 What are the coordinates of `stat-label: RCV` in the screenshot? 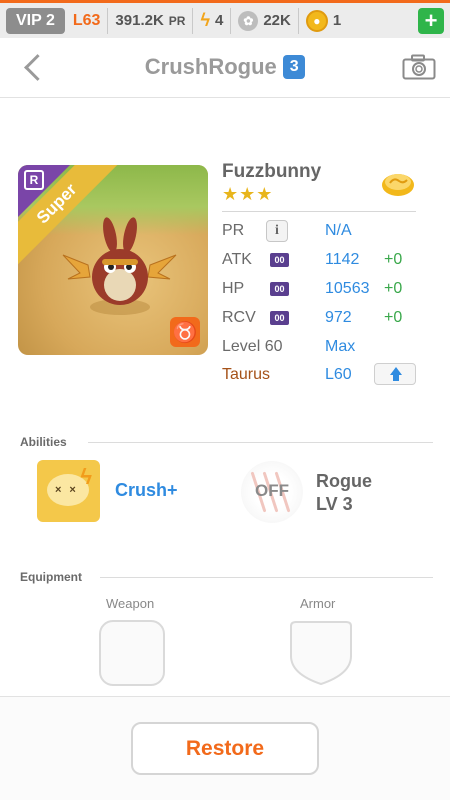 It's located at (239, 317).